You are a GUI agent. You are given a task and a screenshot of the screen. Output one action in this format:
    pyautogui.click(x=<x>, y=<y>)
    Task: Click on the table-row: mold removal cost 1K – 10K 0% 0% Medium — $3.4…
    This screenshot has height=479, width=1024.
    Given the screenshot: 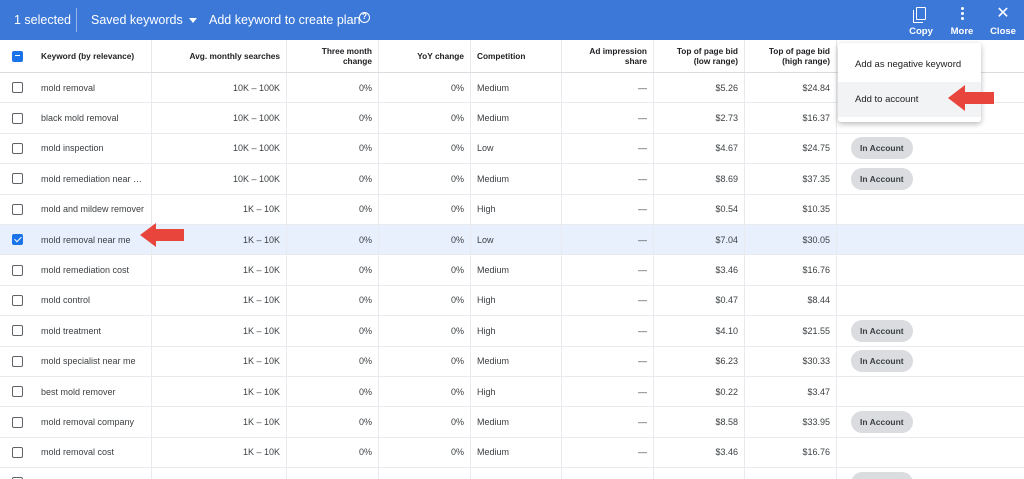 What is the action you would take?
    pyautogui.click(x=512, y=453)
    